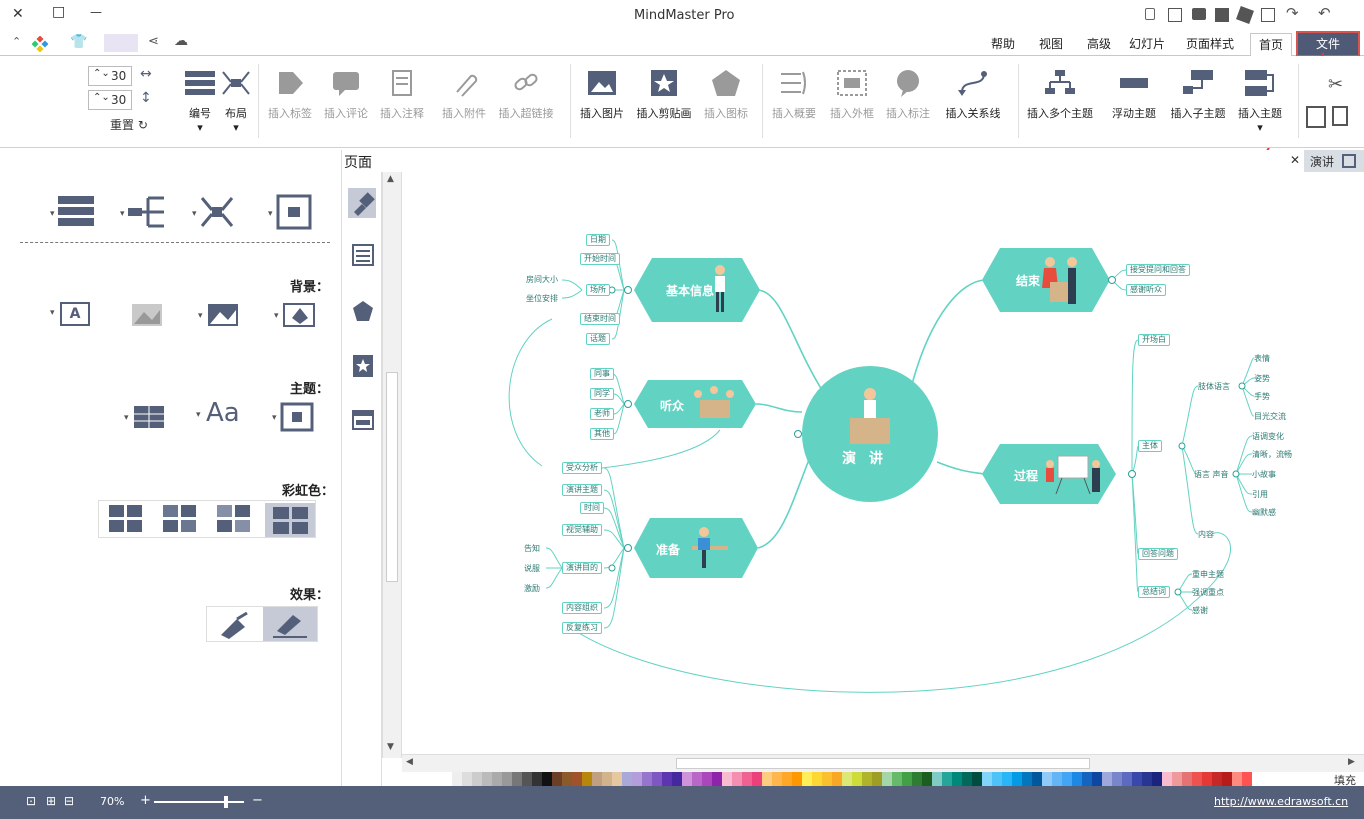  Describe the element at coordinates (690, 290) in the screenshot. I see `branch-basic-info: 基本信息` at that location.